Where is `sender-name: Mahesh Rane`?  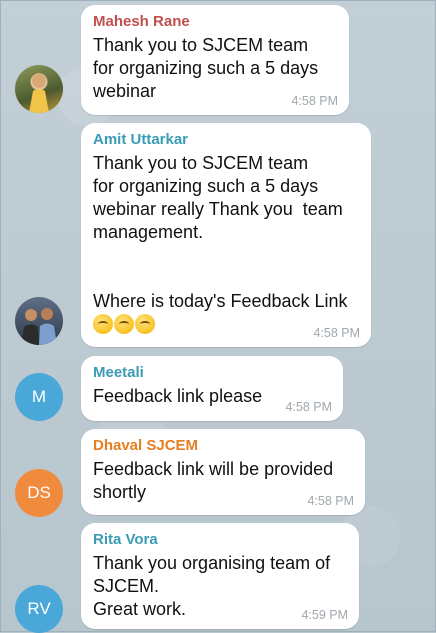 sender-name: Mahesh Rane is located at coordinates (215, 21).